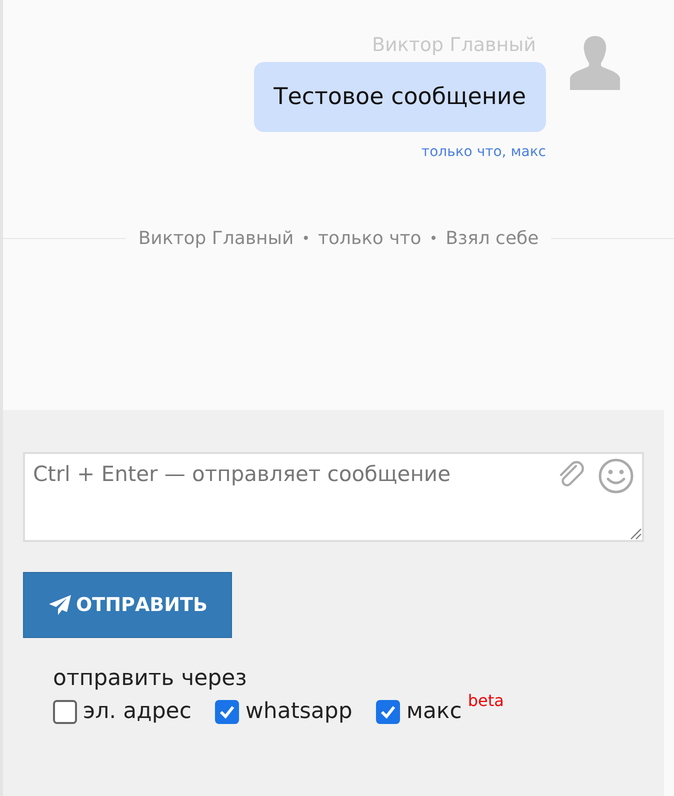  I want to click on checkbox-label: макс, so click(434, 711).